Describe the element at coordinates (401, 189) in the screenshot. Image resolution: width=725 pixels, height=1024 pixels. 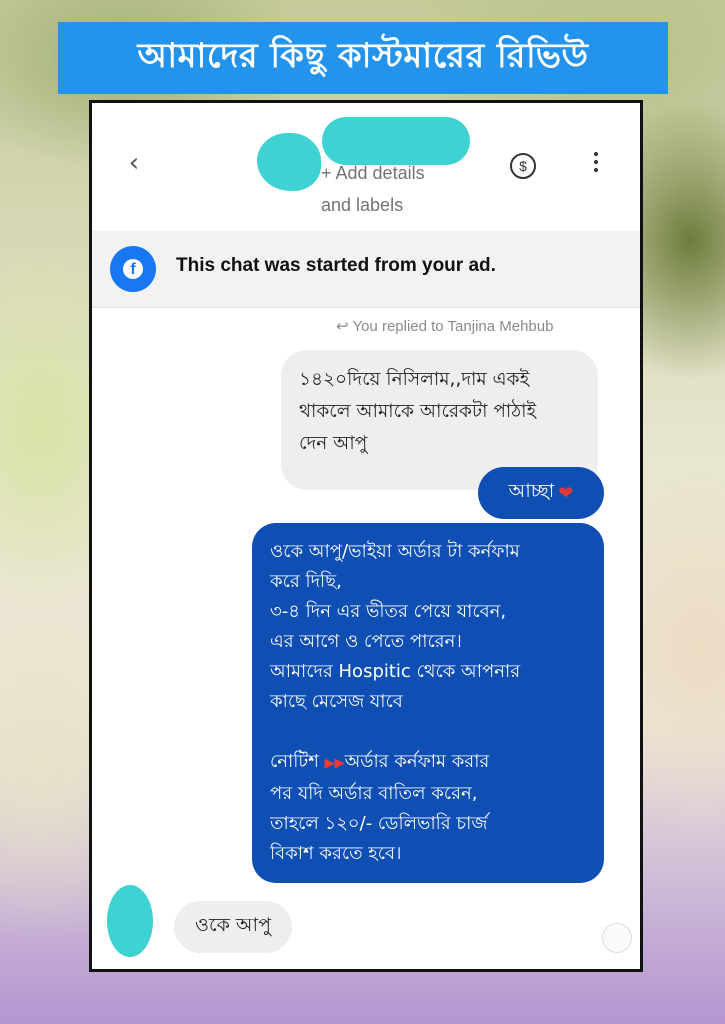
I see `add-details-link: + Add details and labels` at that location.